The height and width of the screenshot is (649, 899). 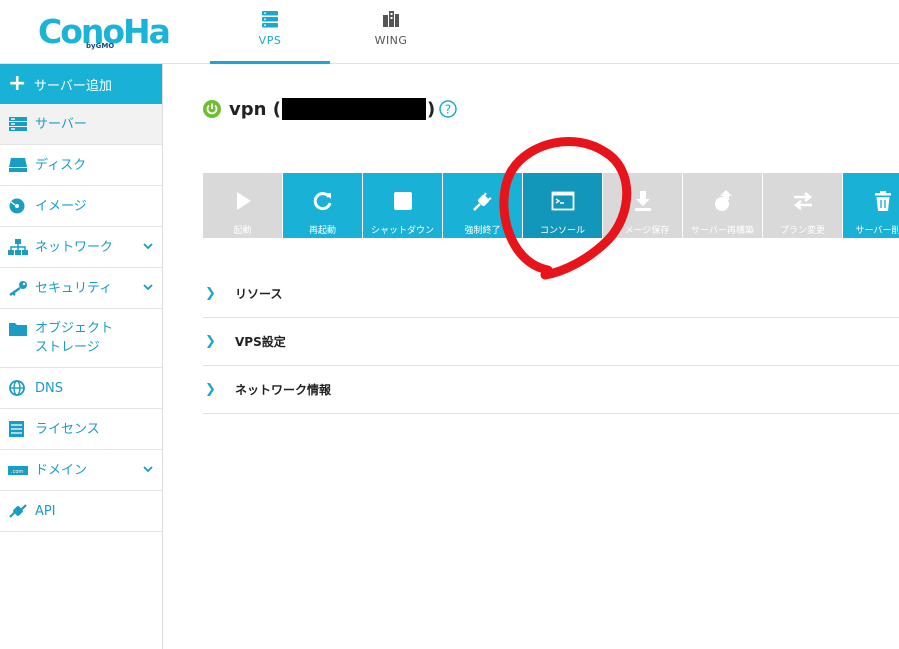 What do you see at coordinates (322, 201) in the screenshot?
I see `restart-icon` at bounding box center [322, 201].